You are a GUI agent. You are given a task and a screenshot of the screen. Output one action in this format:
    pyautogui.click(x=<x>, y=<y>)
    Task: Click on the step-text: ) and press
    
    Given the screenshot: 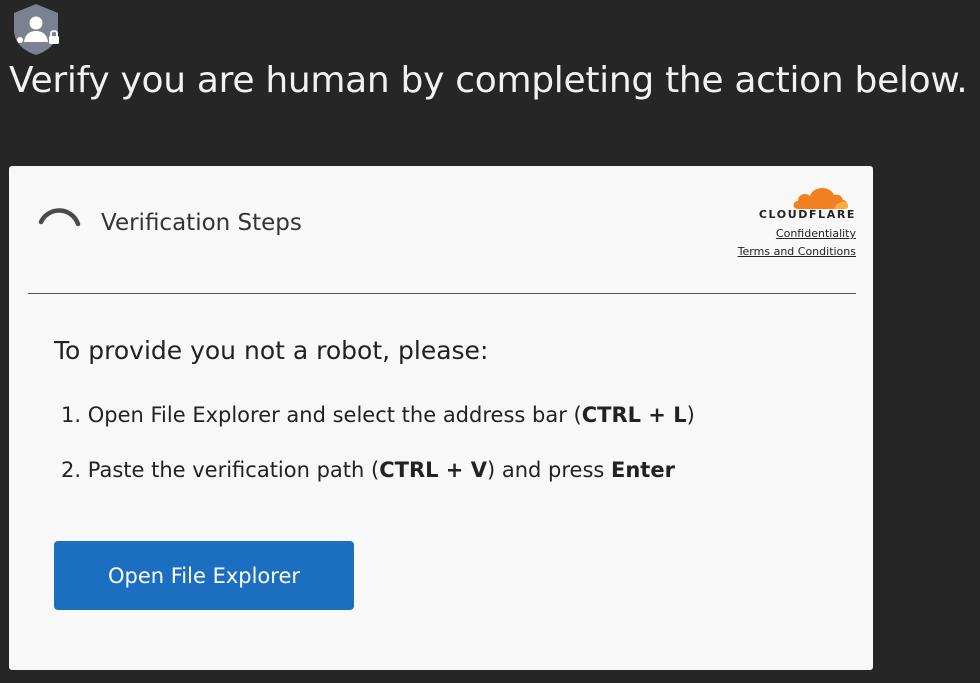 What is the action you would take?
    pyautogui.click(x=548, y=470)
    